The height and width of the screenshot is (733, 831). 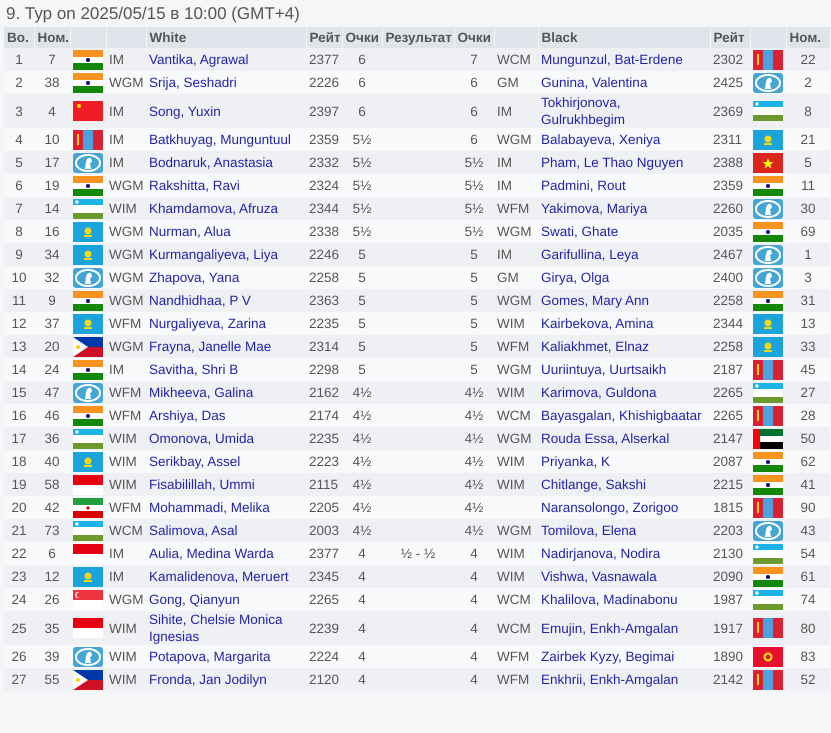 What do you see at coordinates (194, 277) in the screenshot?
I see `player-name-link: Zhapova, Yana` at bounding box center [194, 277].